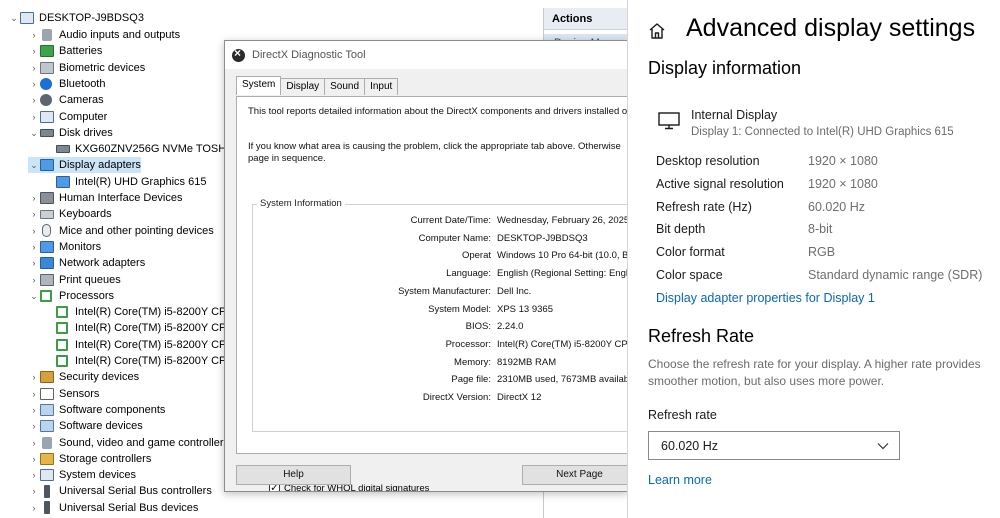 The image size is (1000, 518). I want to click on tree-category: › Mice and other pointing devices, so click(121, 231).